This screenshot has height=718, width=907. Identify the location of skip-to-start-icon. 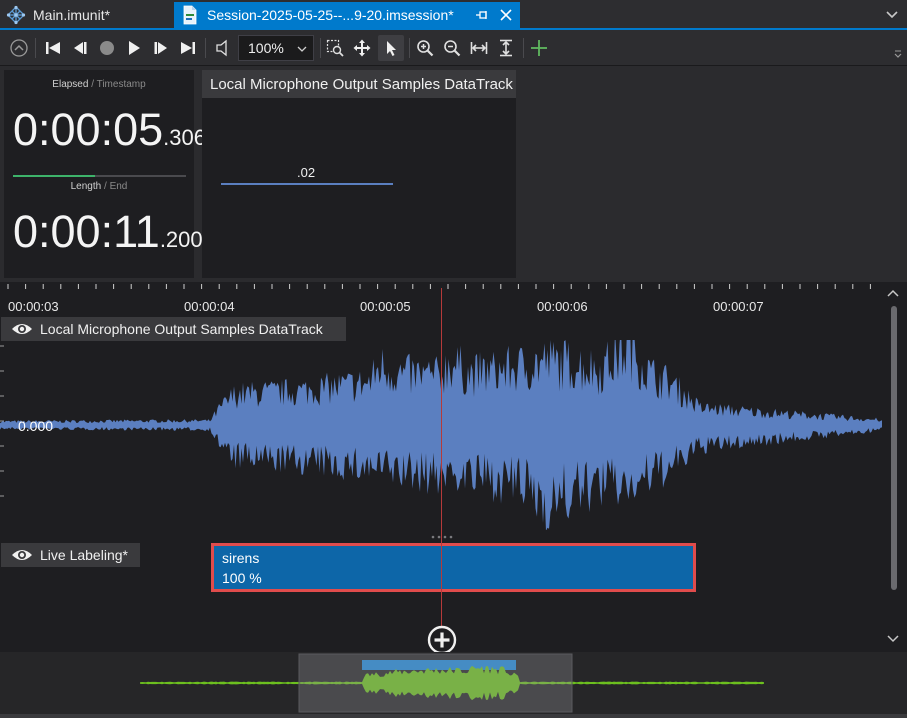
(53, 48).